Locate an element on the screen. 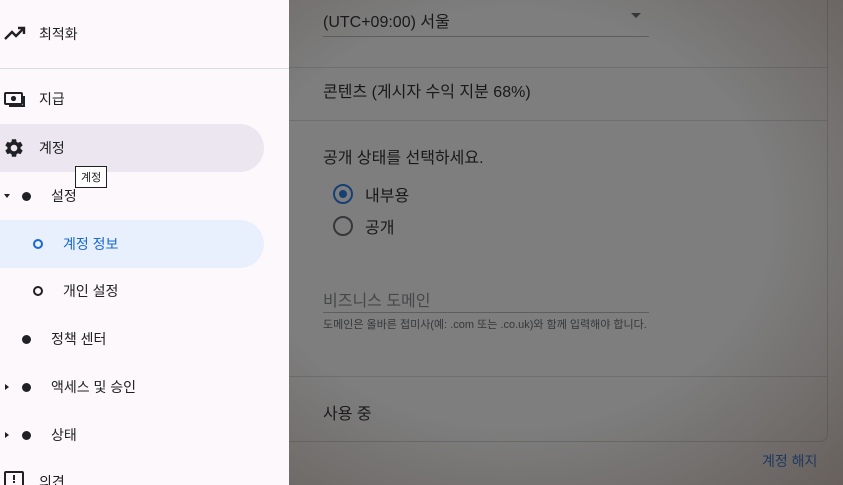 This screenshot has width=843, height=485. close-account-link: 계정 해지 is located at coordinates (789, 461).